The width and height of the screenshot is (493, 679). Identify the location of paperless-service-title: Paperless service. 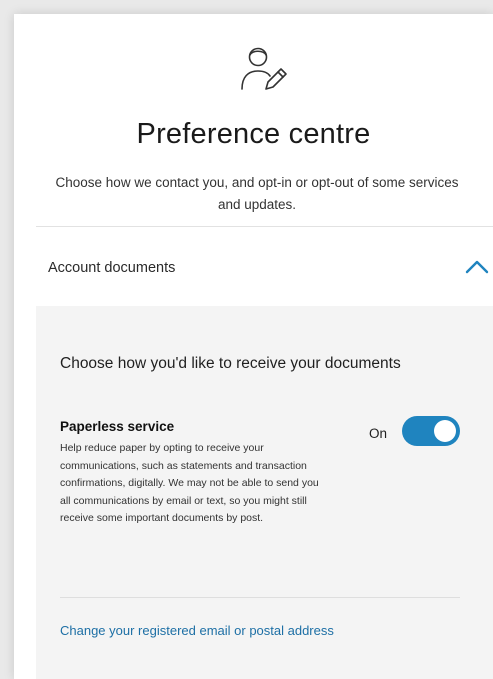
(117, 426).